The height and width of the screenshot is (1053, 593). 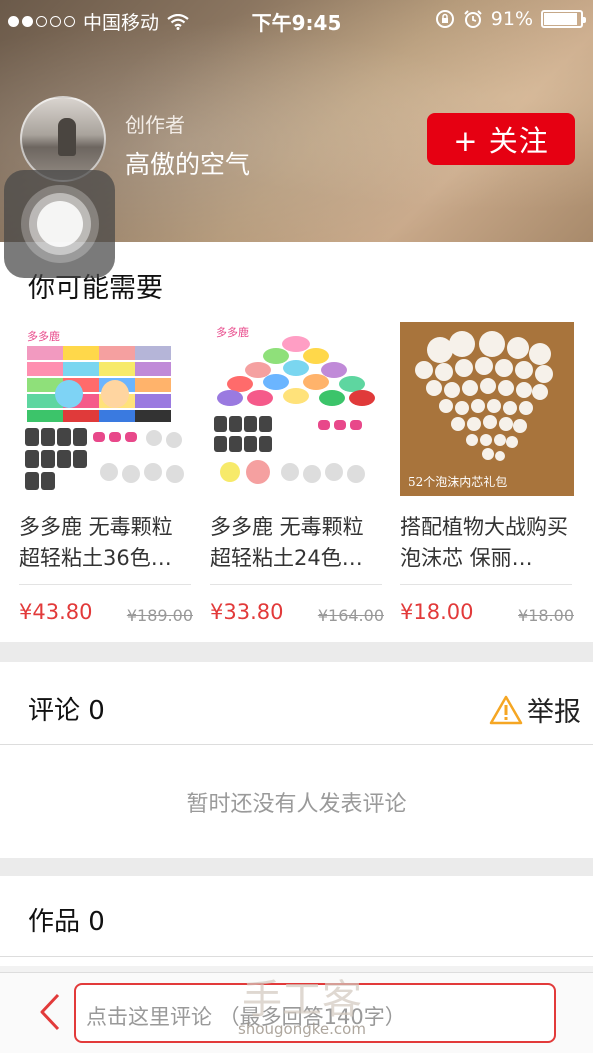 I want to click on product-price: ¥43.80, so click(x=56, y=612).